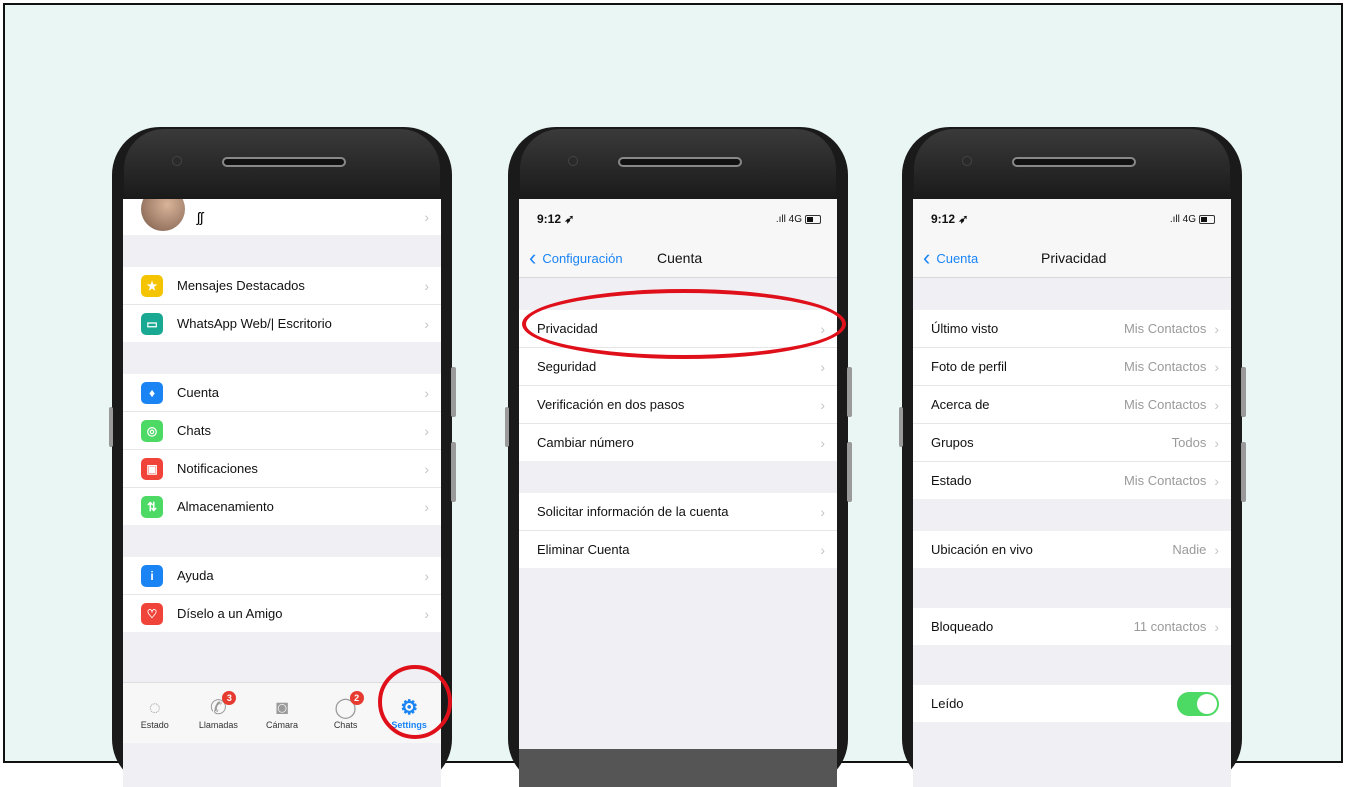  I want to click on row-label: Ayuda, so click(195, 575).